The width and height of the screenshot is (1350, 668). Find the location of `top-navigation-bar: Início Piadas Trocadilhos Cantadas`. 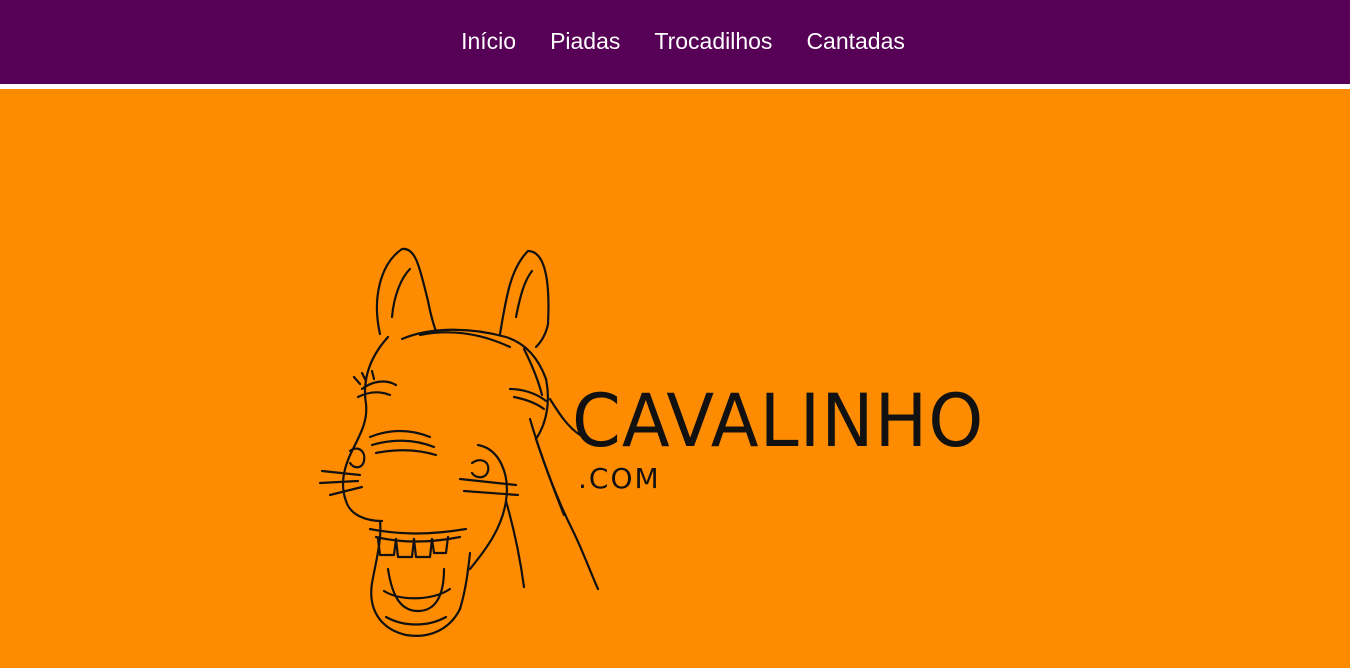

top-navigation-bar: Início Piadas Trocadilhos Cantadas is located at coordinates (675, 44).